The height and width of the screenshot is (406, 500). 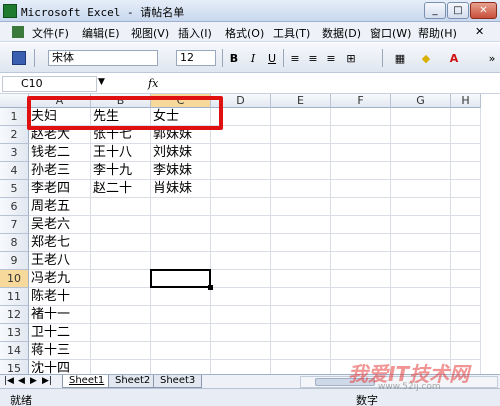 I want to click on cell-a11: 陈老十, so click(x=60, y=297).